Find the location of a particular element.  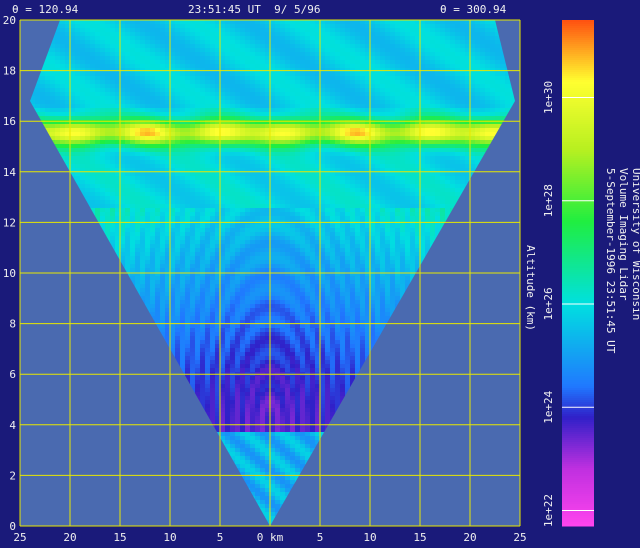

colorbar-tick-label: 1e+22 is located at coordinates (548, 510).